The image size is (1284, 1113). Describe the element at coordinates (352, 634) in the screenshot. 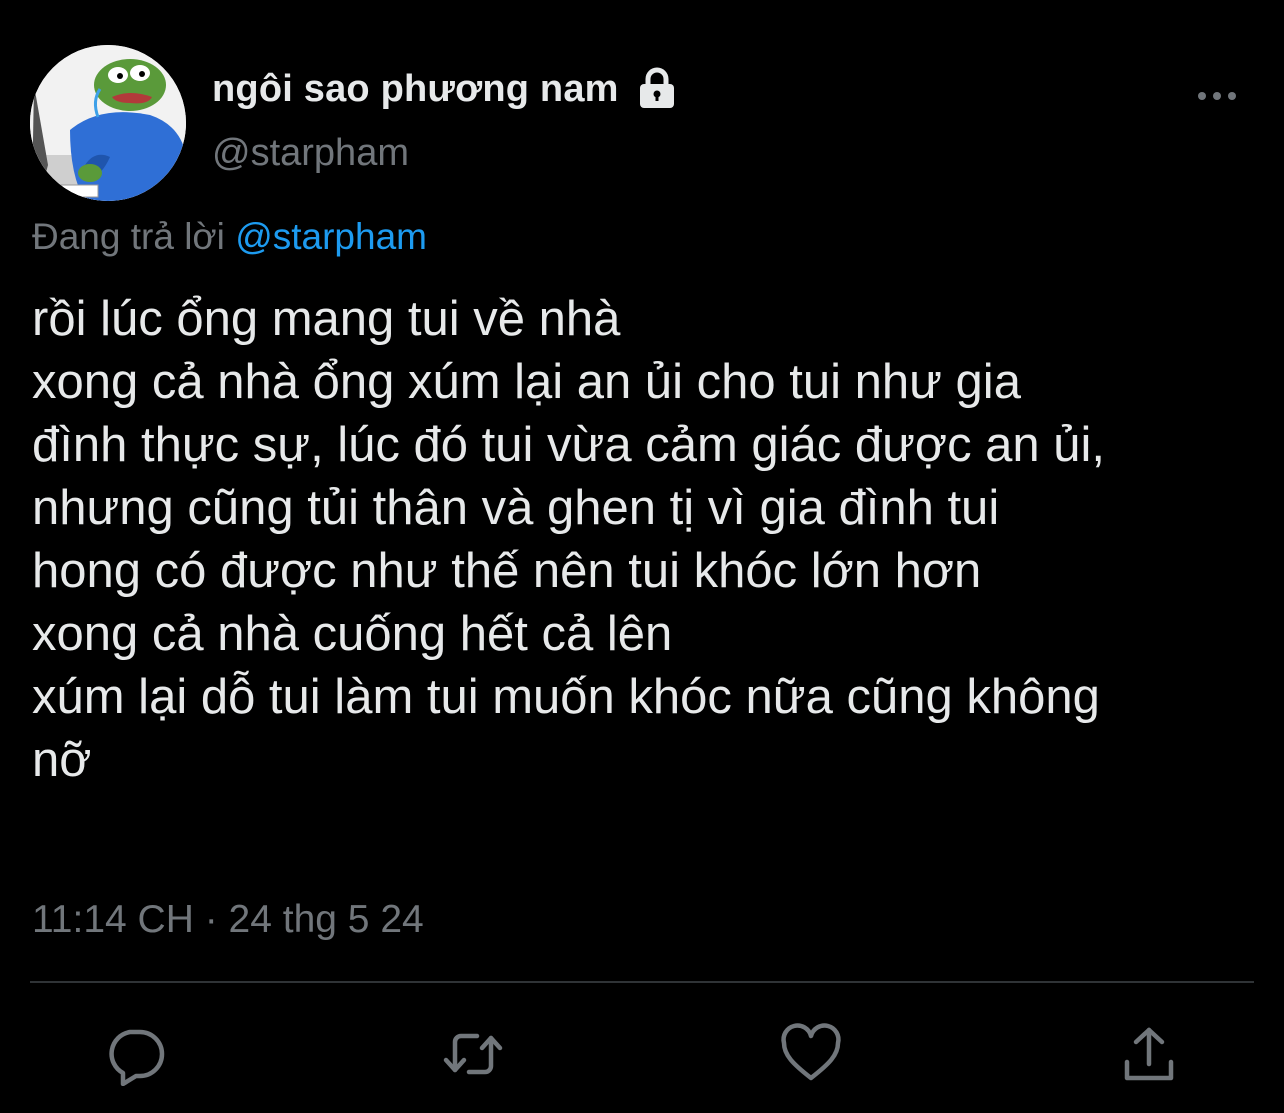

I see `tweet-line: xong cả nhà cuống hết cả lên` at that location.